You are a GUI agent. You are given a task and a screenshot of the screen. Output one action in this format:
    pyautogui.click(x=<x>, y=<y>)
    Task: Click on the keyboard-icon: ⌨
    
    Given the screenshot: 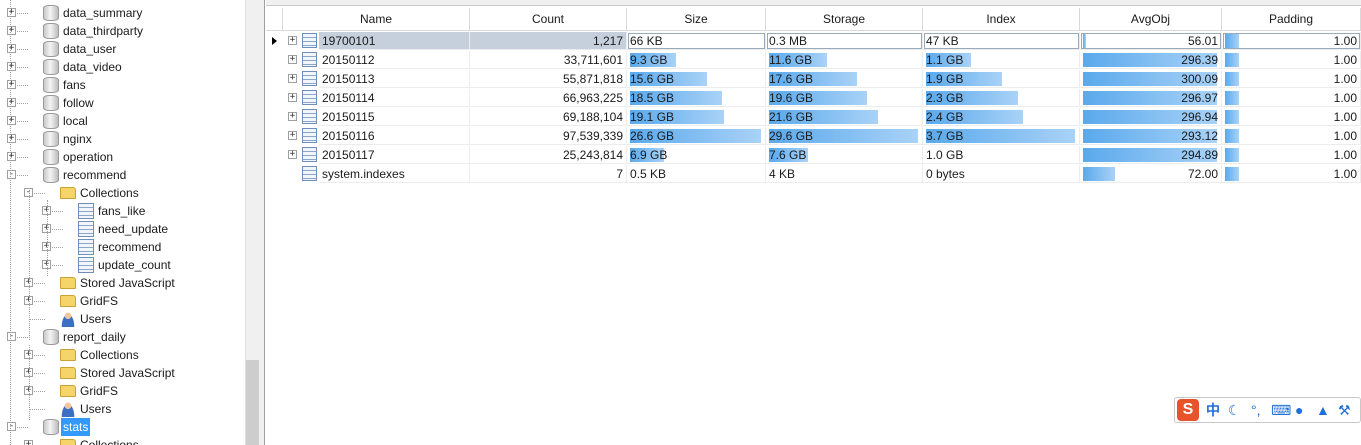 What is the action you would take?
    pyautogui.click(x=1281, y=410)
    